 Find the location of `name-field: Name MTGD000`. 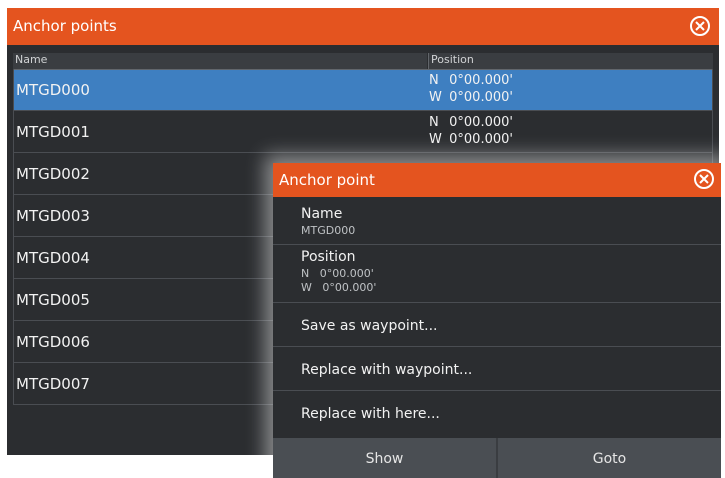

name-field: Name MTGD000 is located at coordinates (497, 221).